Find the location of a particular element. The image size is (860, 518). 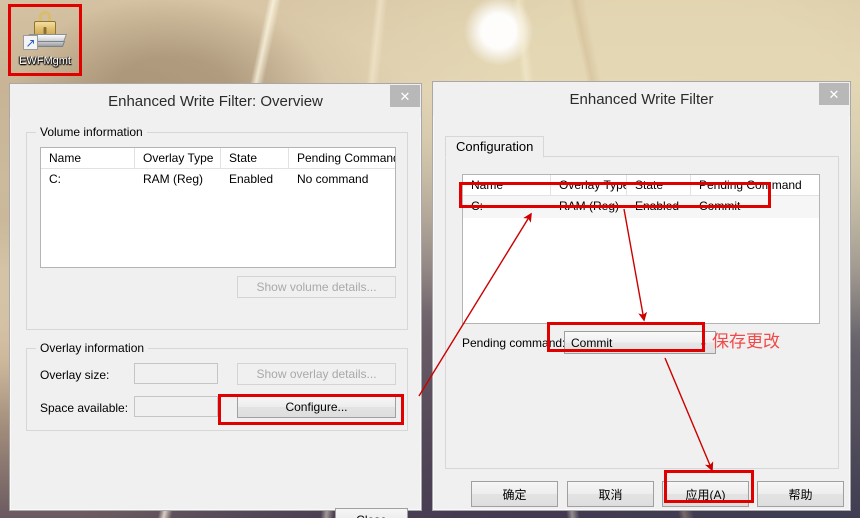

close-button: Close is located at coordinates (371, 513).